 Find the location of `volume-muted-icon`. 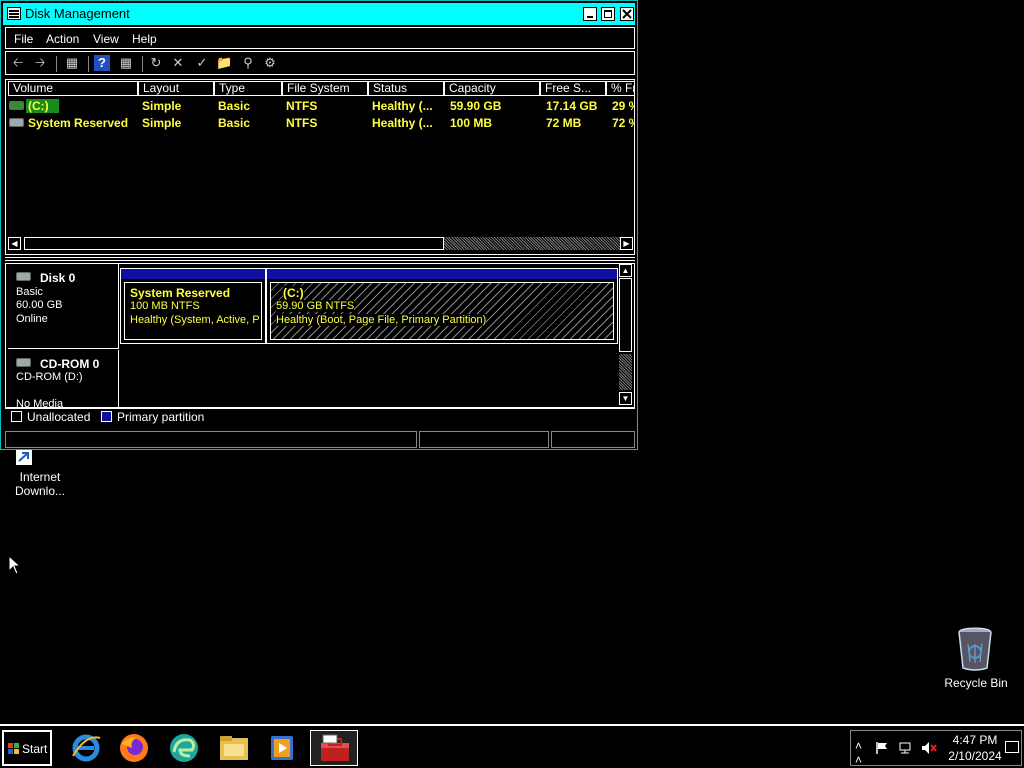

volume-muted-icon is located at coordinates (929, 748).